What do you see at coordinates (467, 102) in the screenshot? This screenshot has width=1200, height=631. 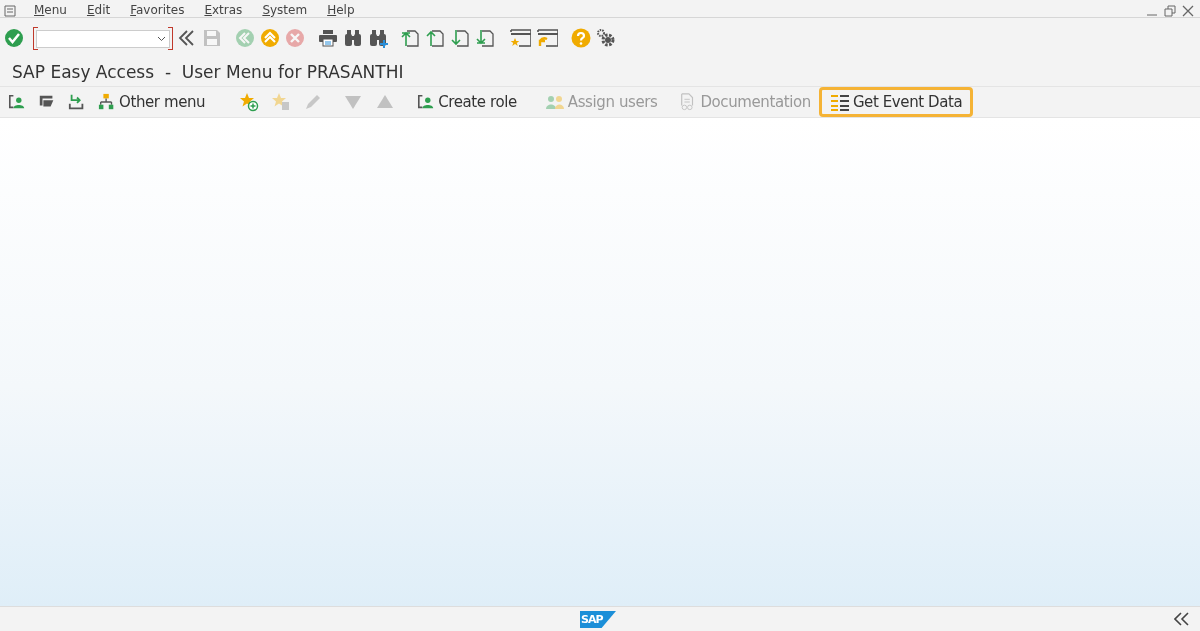 I see `toolbar-button: Create role` at bounding box center [467, 102].